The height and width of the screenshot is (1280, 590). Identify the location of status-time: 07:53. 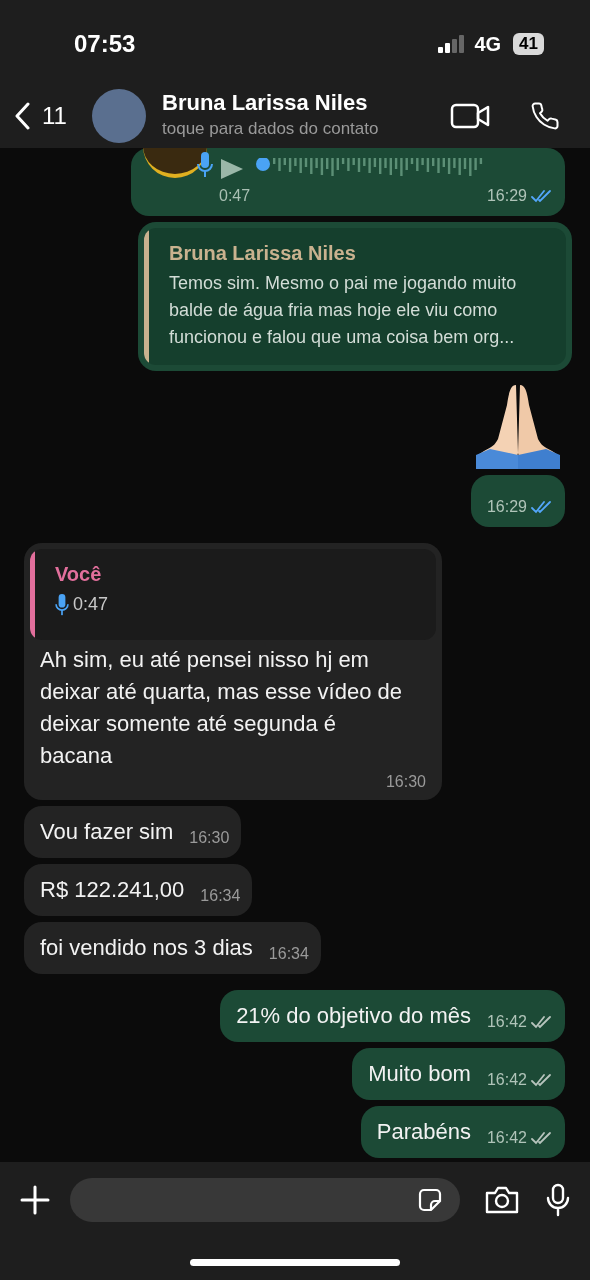
(105, 44).